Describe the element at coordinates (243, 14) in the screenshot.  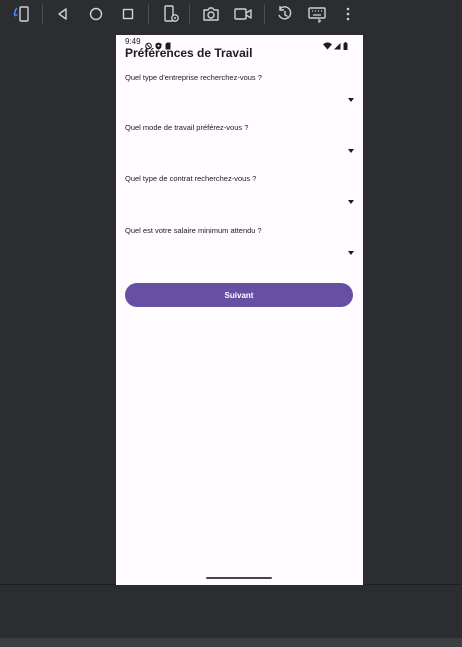
I see `video-icon` at that location.